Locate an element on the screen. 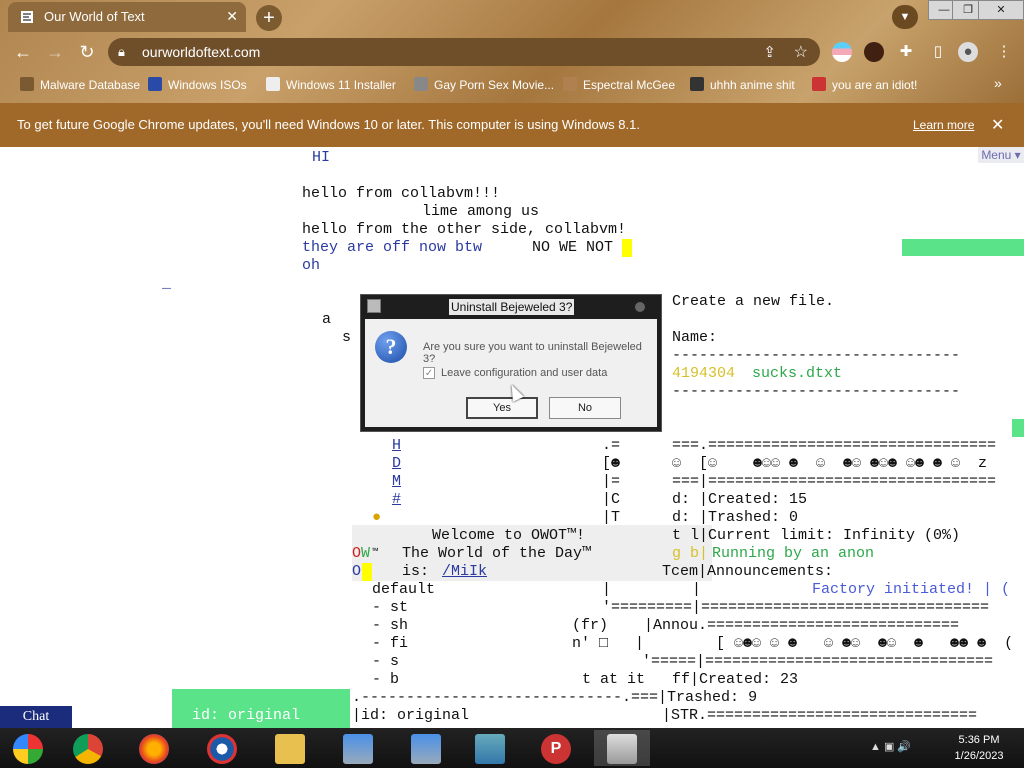  bookmark-espectral-mcgee: Espectral McGee is located at coordinates (619, 84).